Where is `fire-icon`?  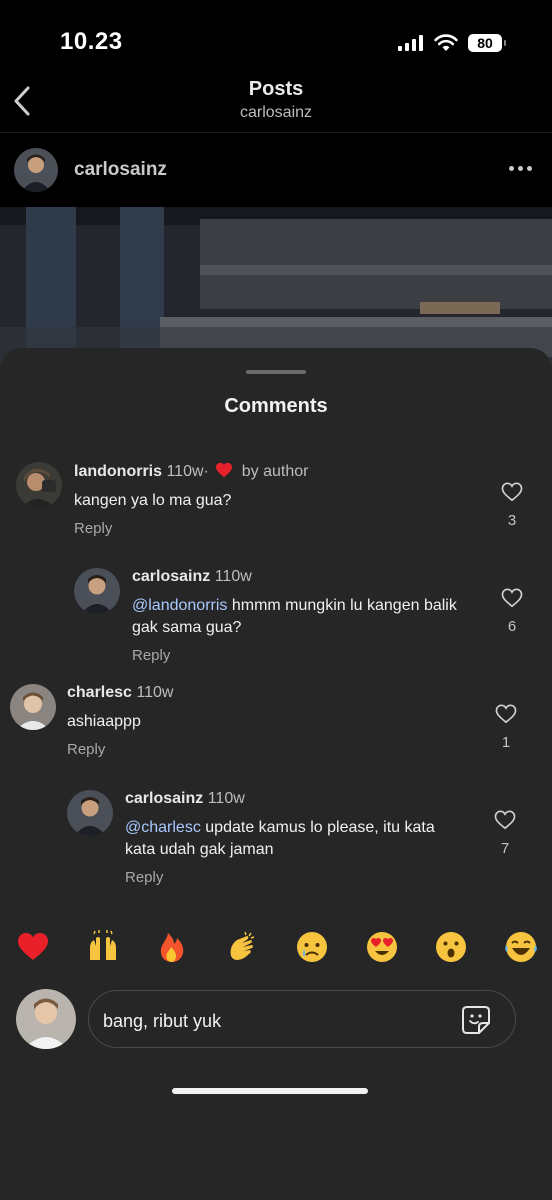
fire-icon is located at coordinates (172, 947).